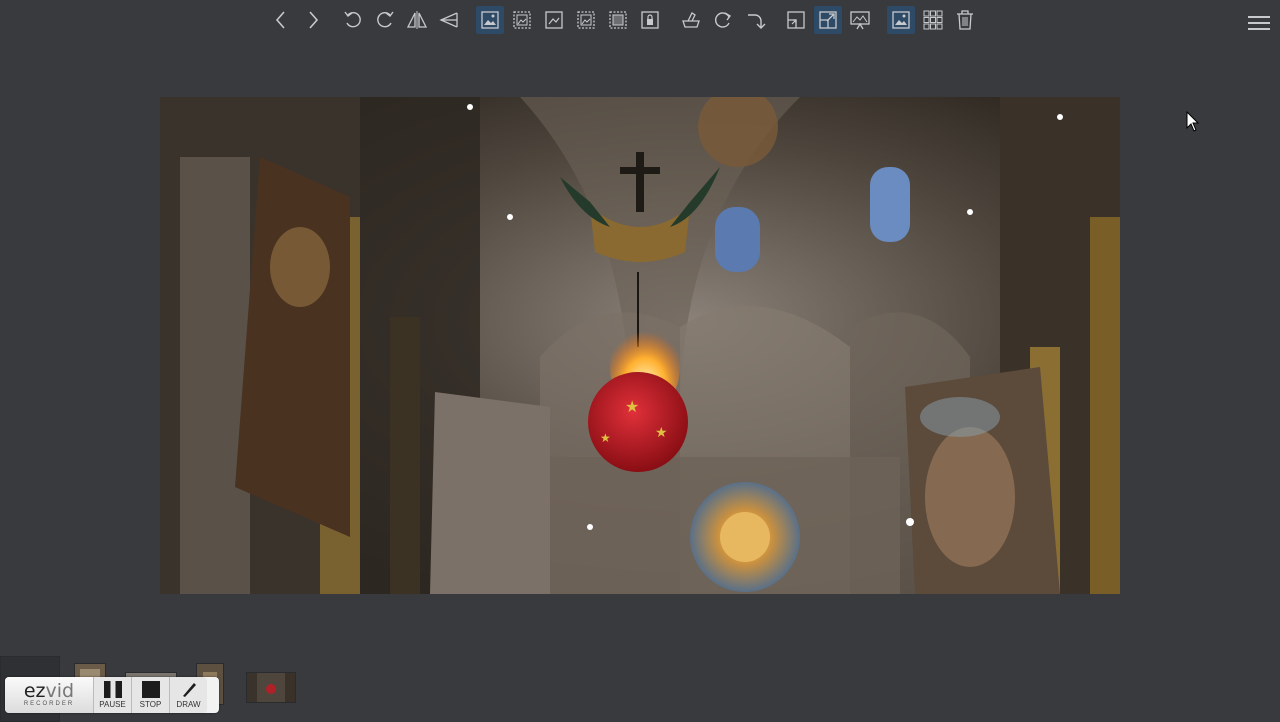 The width and height of the screenshot is (1280, 722). I want to click on slideshow-button, so click(860, 20).